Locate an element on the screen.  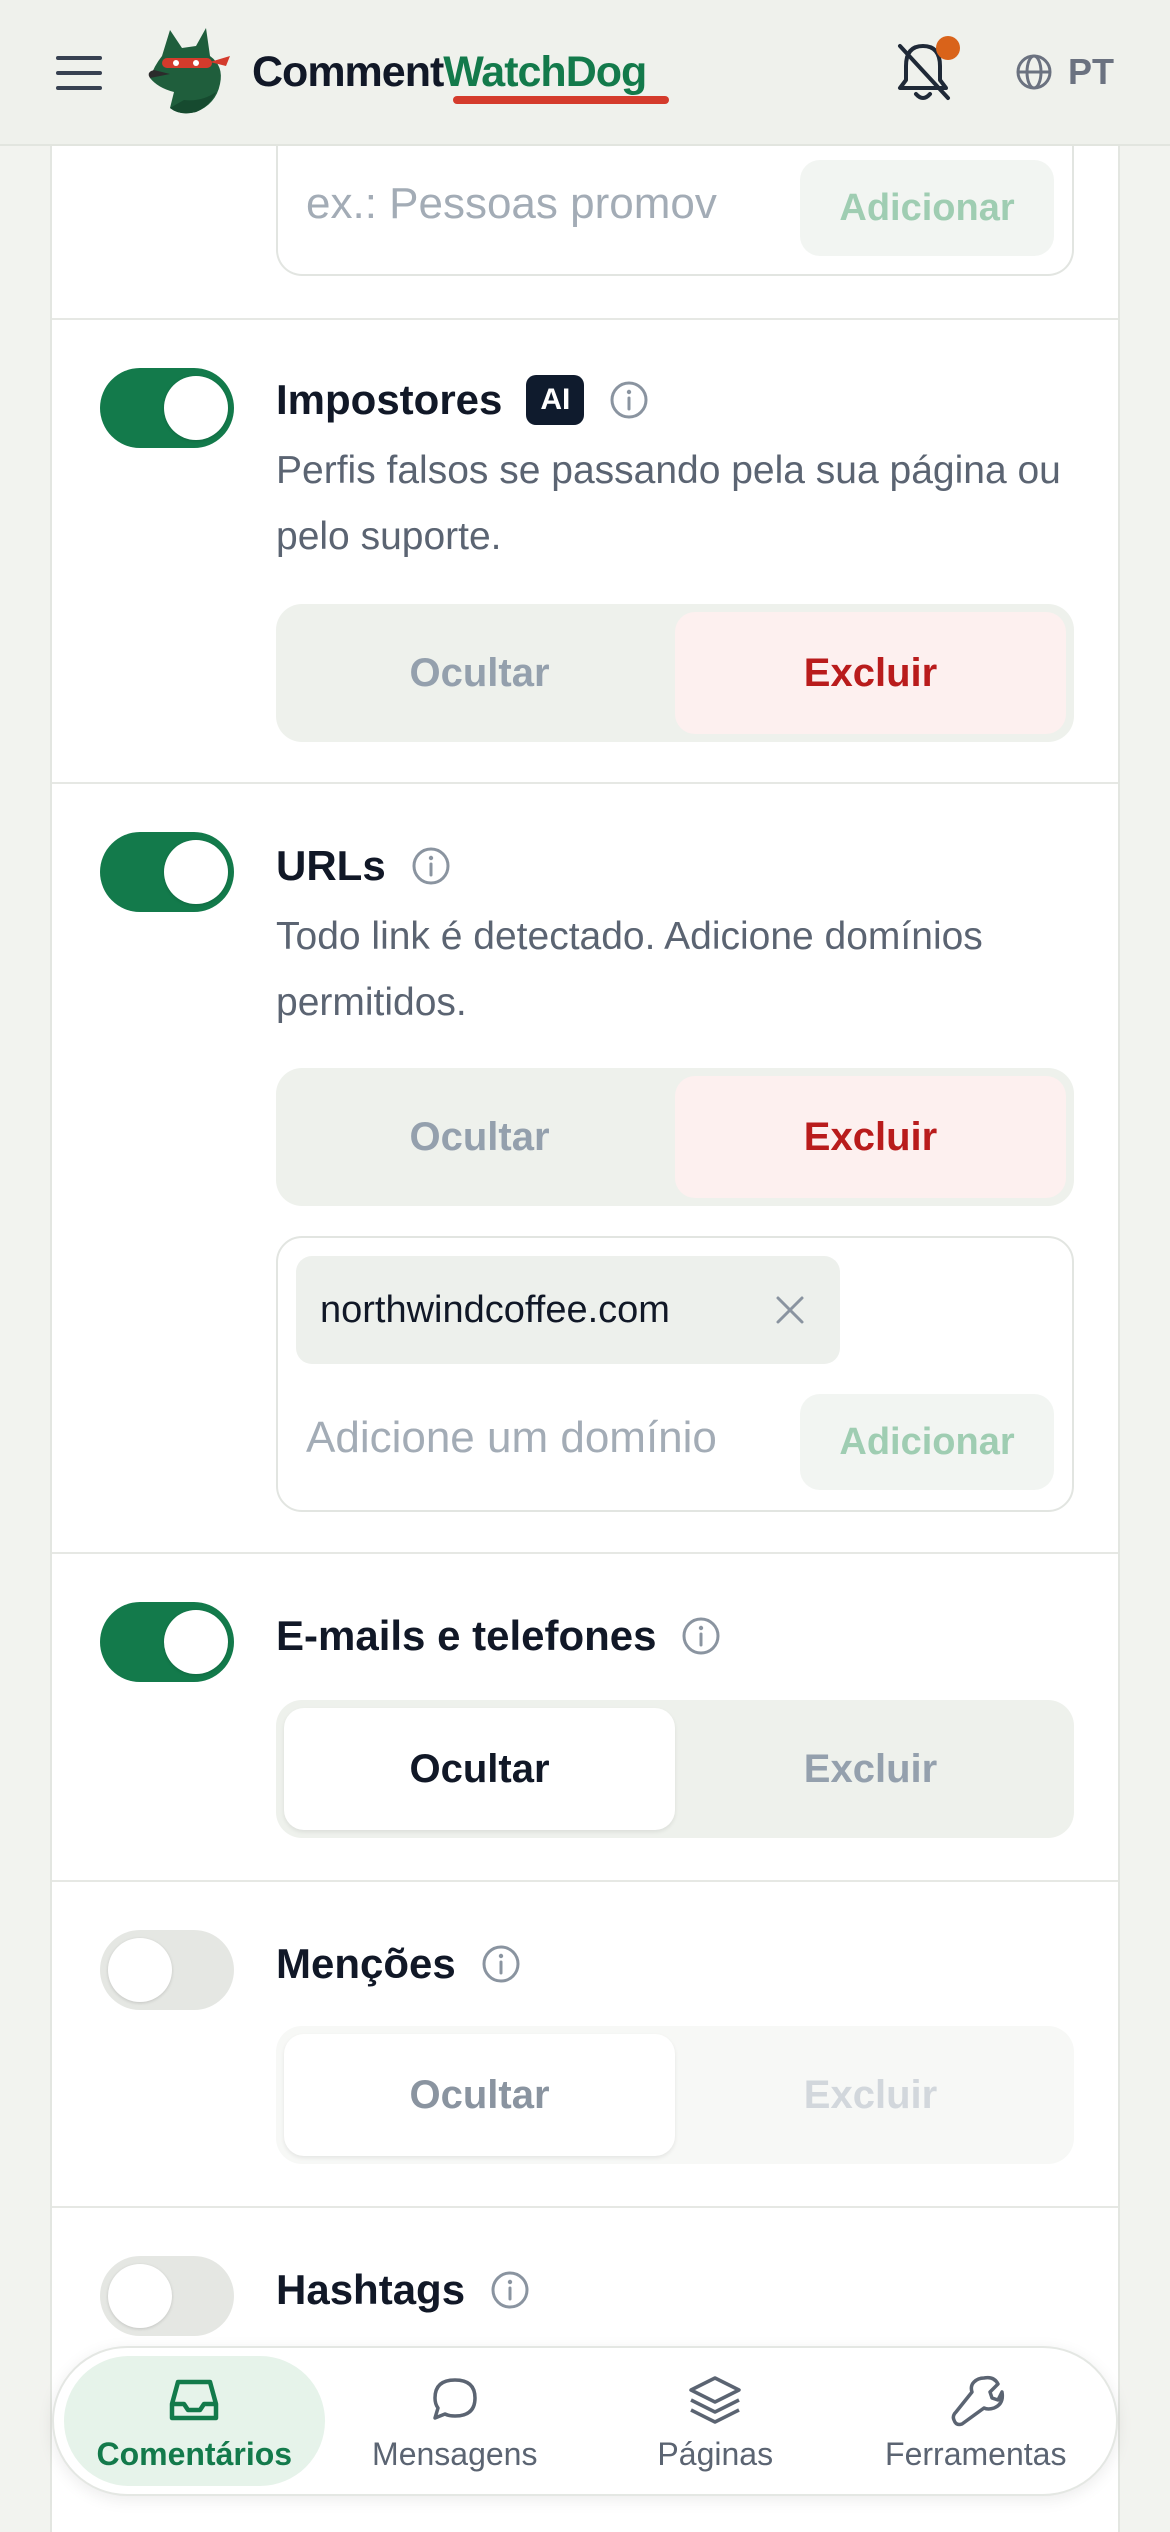
mentions-action-selector: Ocultar Excluir is located at coordinates (675, 2095).